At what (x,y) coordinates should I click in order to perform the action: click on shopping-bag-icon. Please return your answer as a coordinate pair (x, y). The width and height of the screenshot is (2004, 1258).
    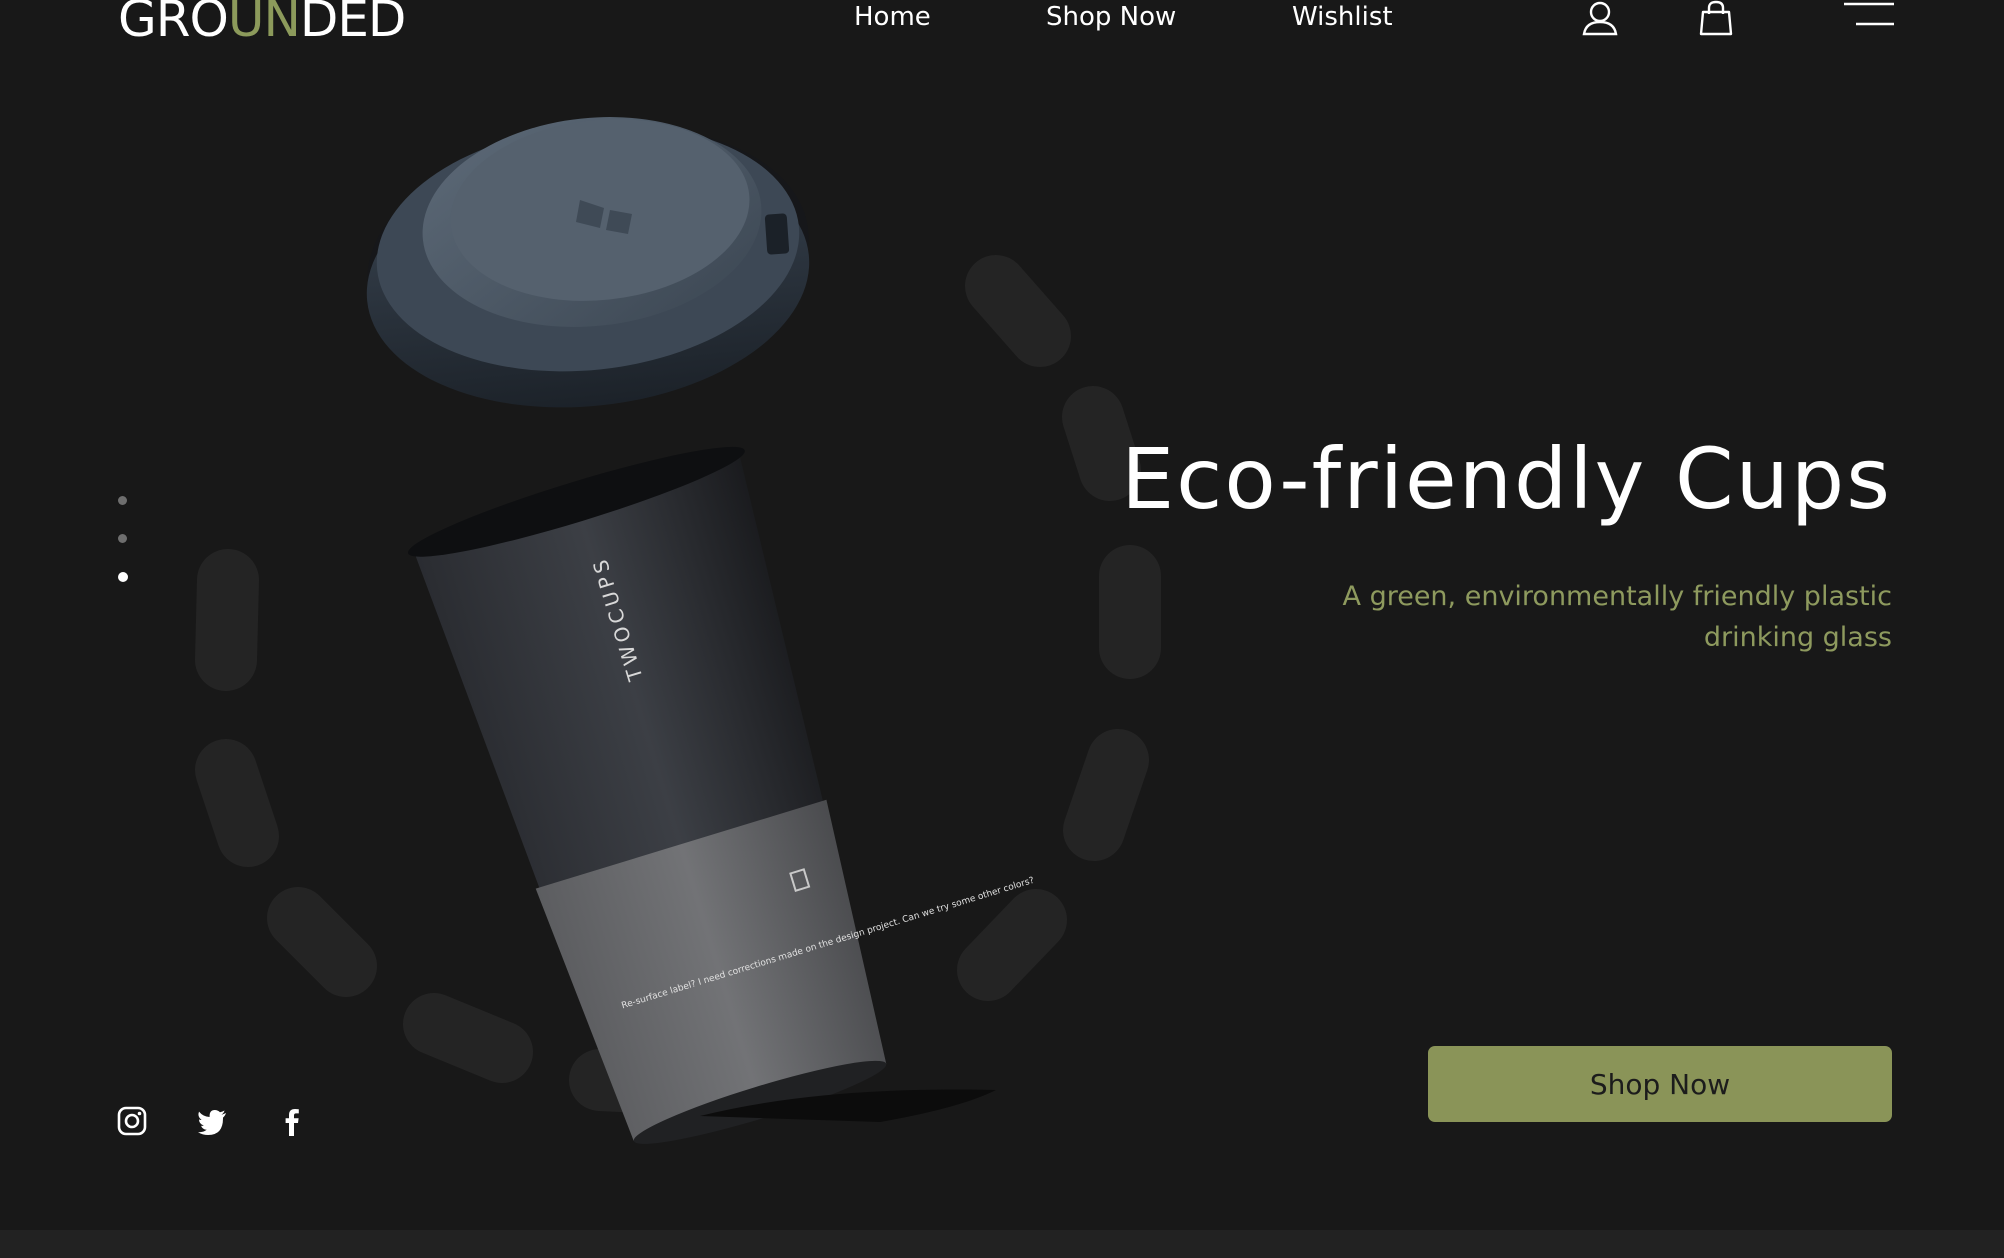
    Looking at the image, I should click on (1716, 19).